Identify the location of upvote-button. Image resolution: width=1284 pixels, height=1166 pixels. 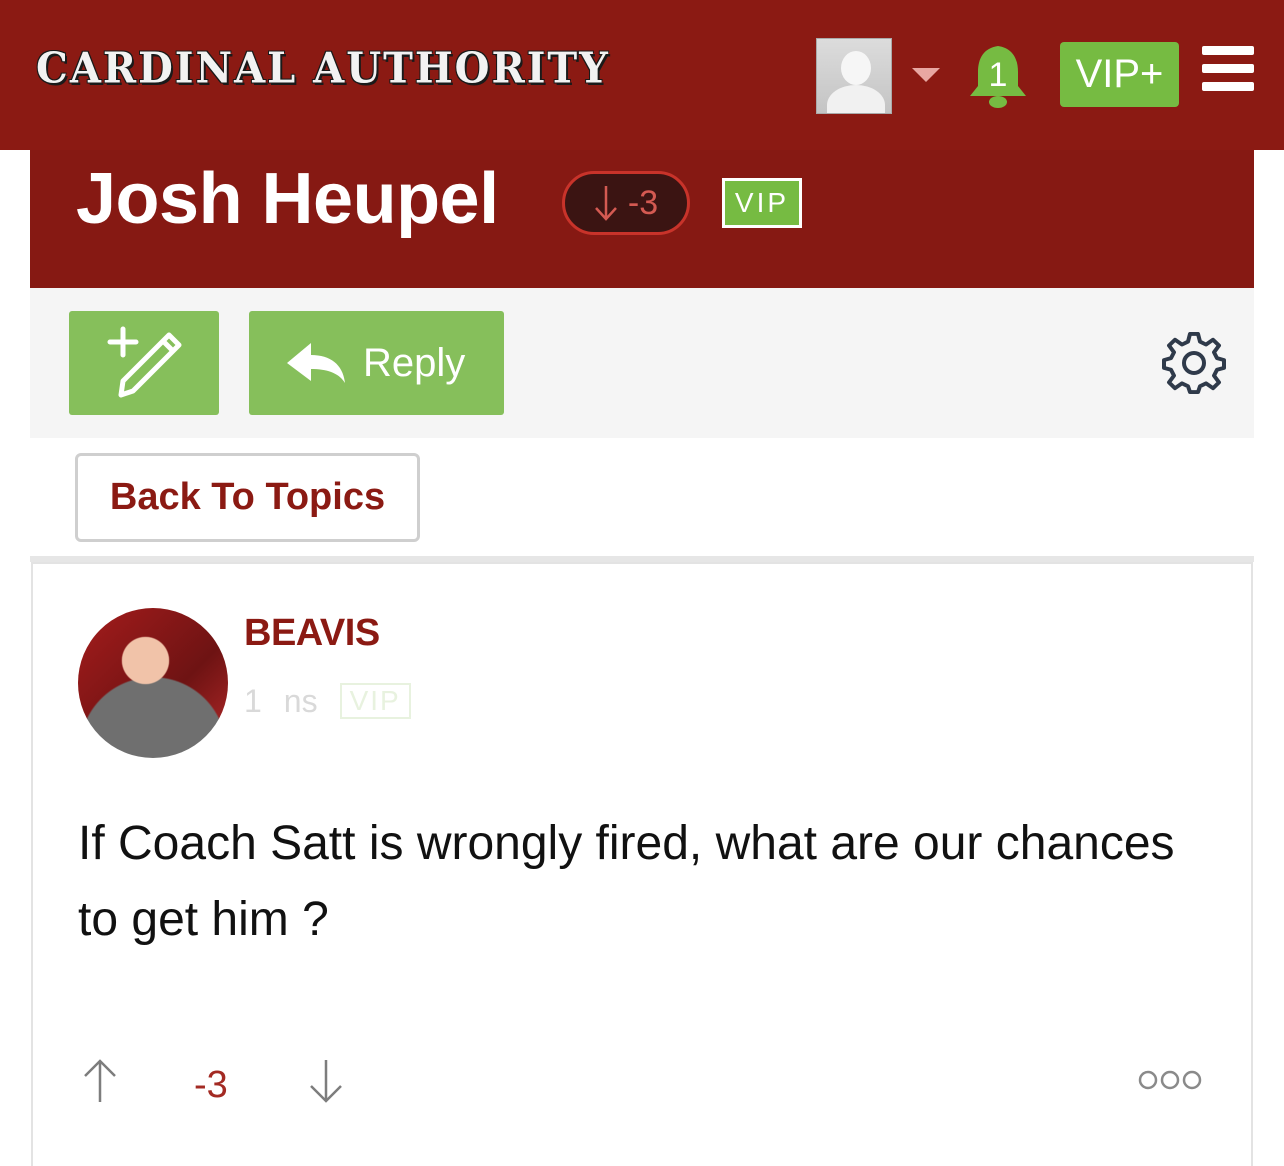
(100, 1081).